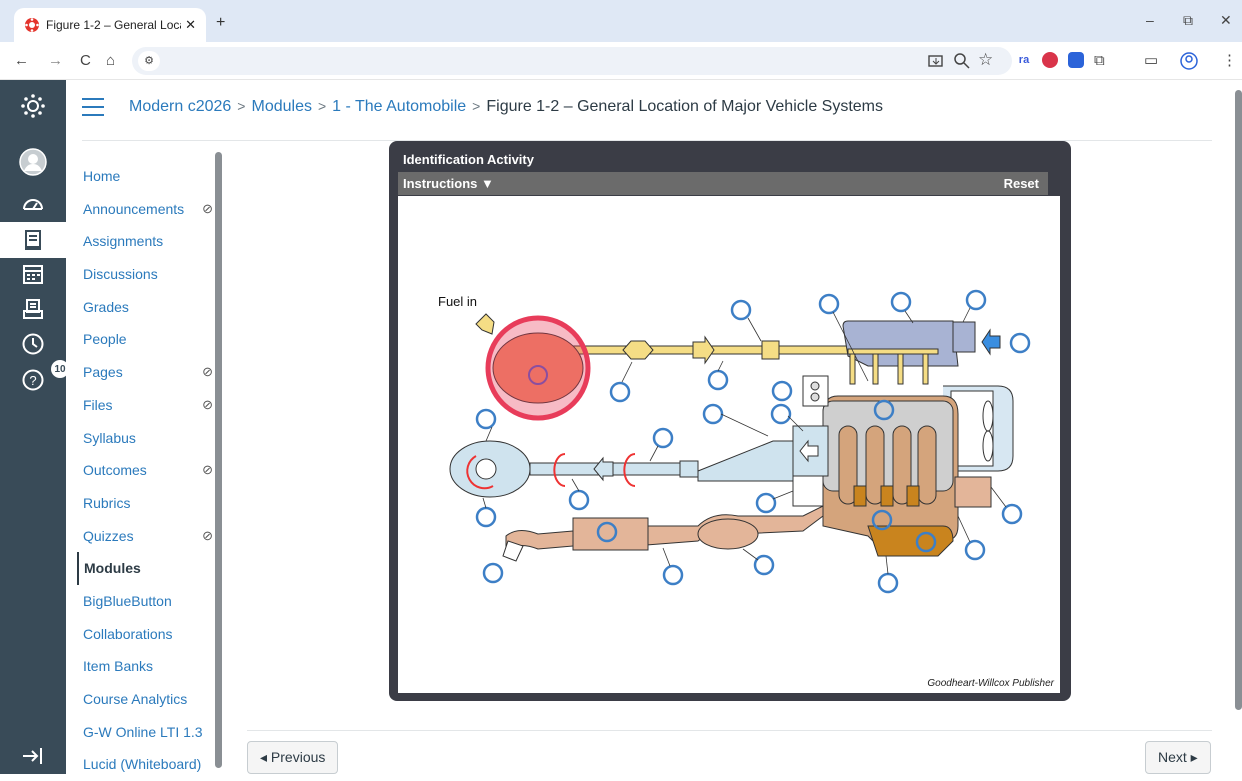 The width and height of the screenshot is (1242, 781). What do you see at coordinates (664, 529) in the screenshot?
I see `exhaust-pipe` at bounding box center [664, 529].